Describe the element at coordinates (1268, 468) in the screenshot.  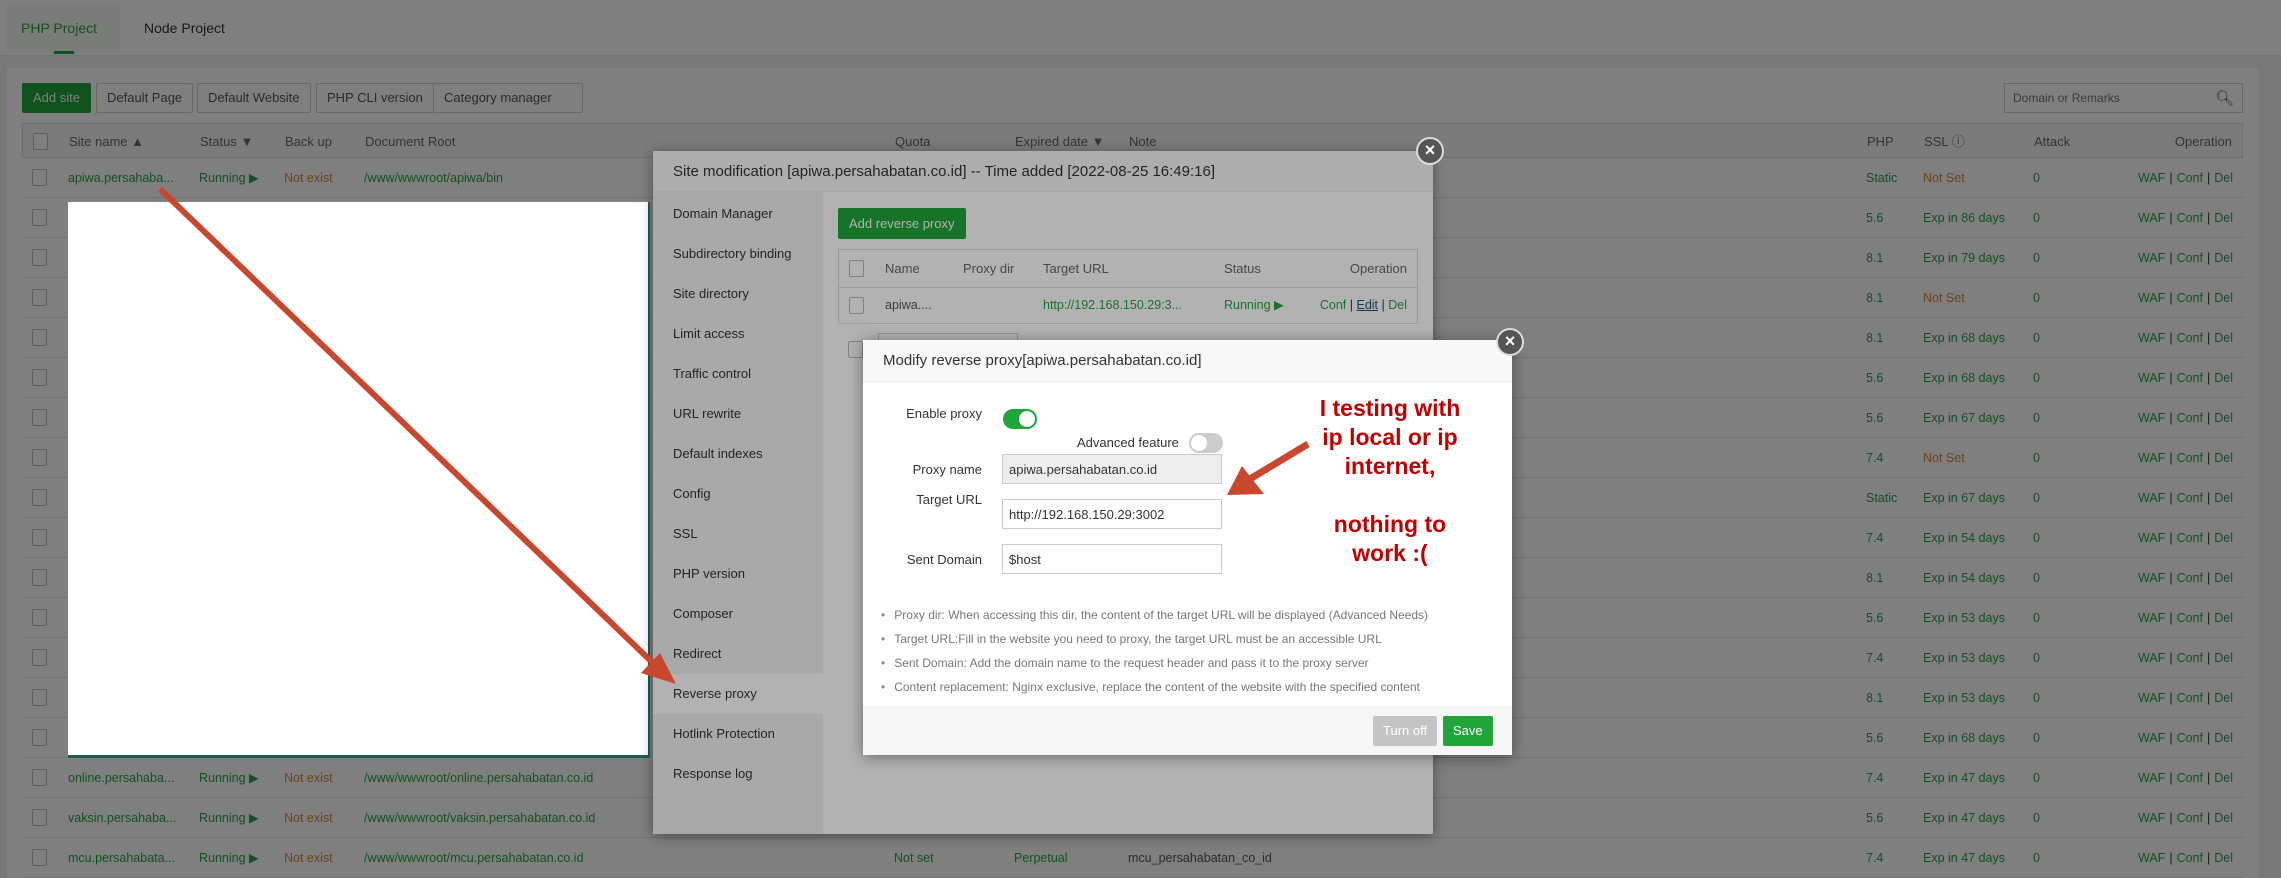
I see `small-arrow-icon` at that location.